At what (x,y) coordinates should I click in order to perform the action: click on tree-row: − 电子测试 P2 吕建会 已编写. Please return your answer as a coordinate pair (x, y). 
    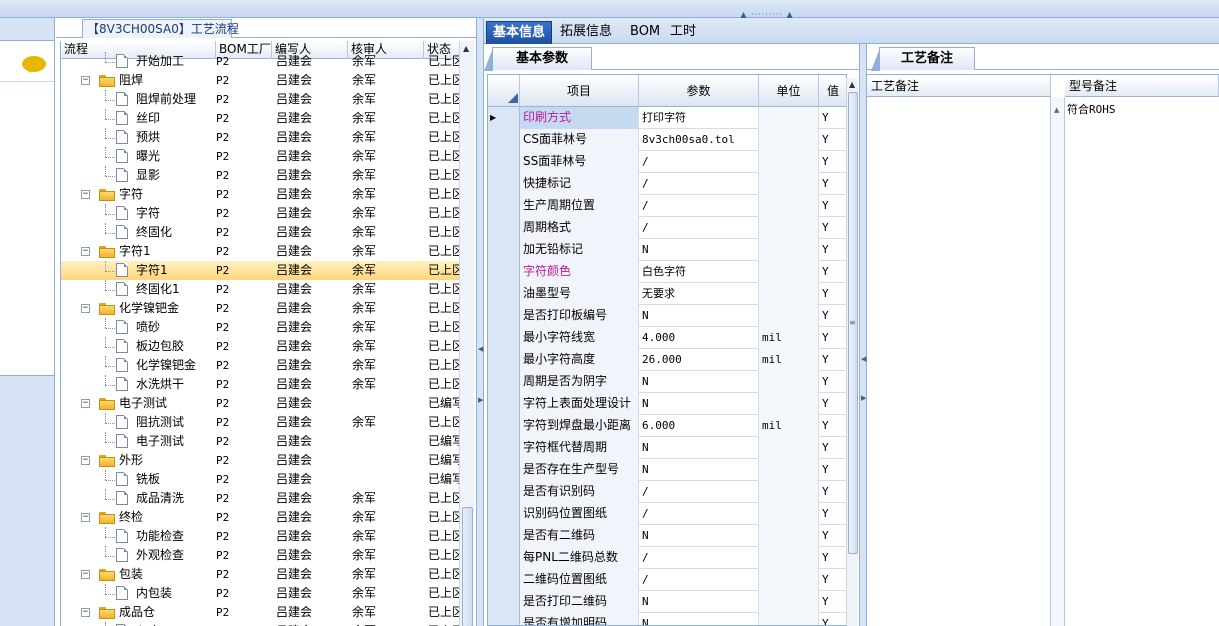
    Looking at the image, I should click on (261, 403).